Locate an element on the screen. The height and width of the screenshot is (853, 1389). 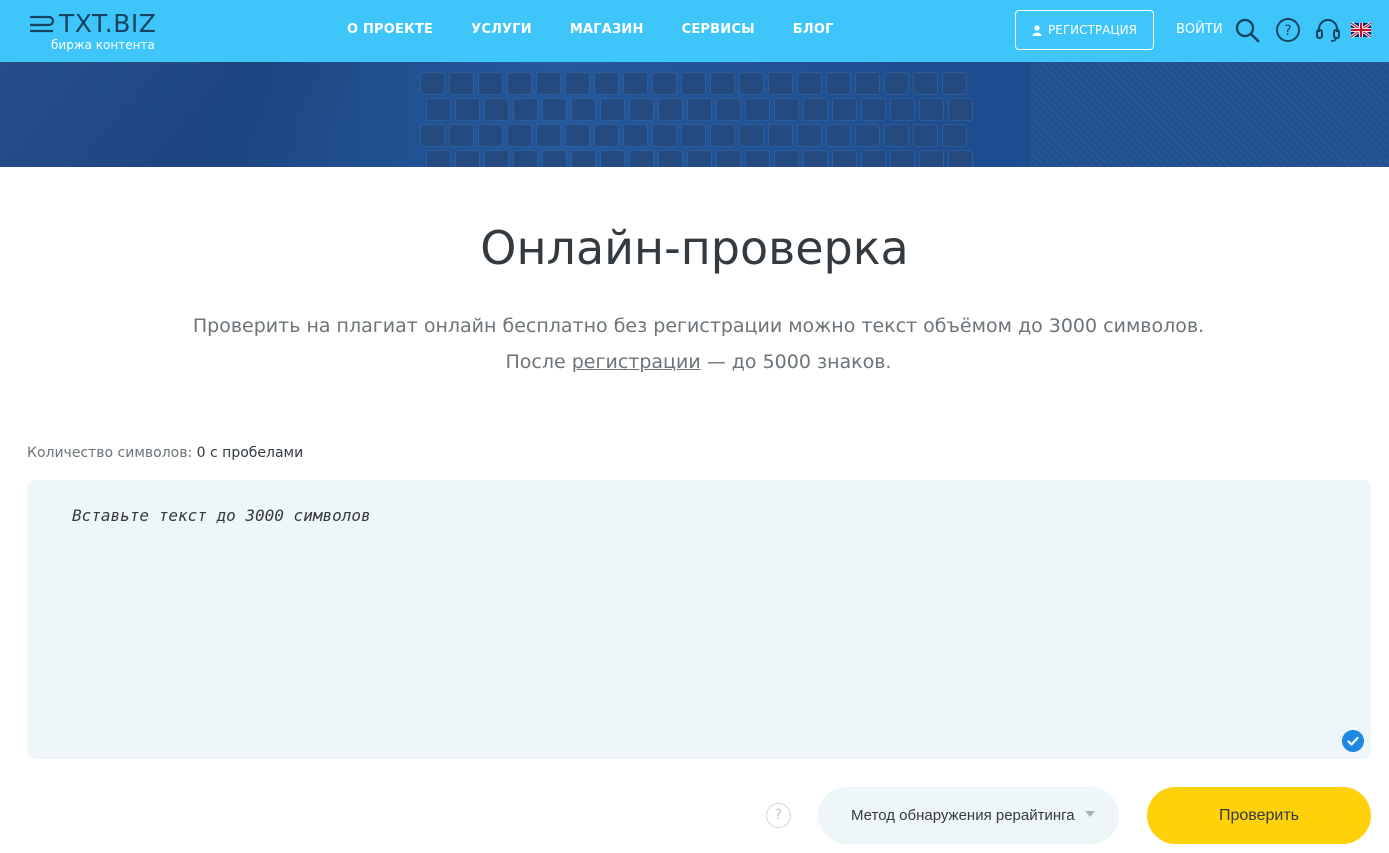
method-help-icon: ? is located at coordinates (778, 815).